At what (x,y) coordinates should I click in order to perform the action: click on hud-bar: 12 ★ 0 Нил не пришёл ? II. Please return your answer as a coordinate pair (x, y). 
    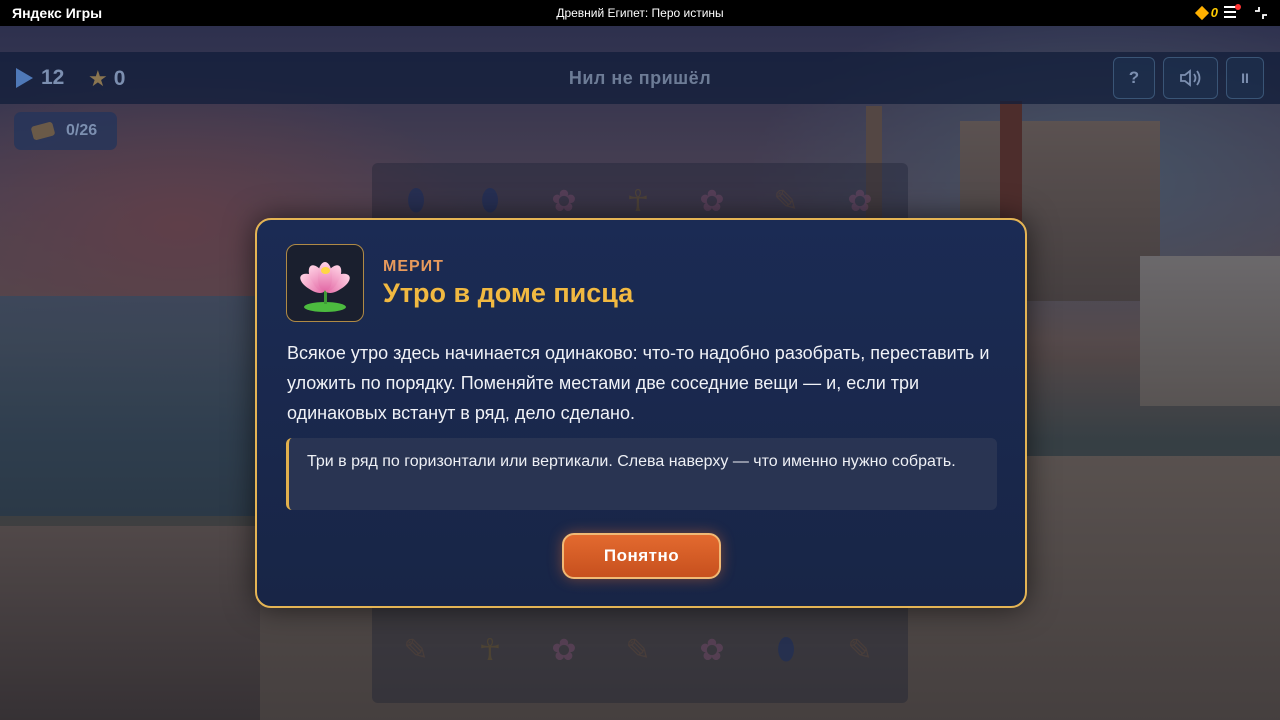
    Looking at the image, I should click on (640, 78).